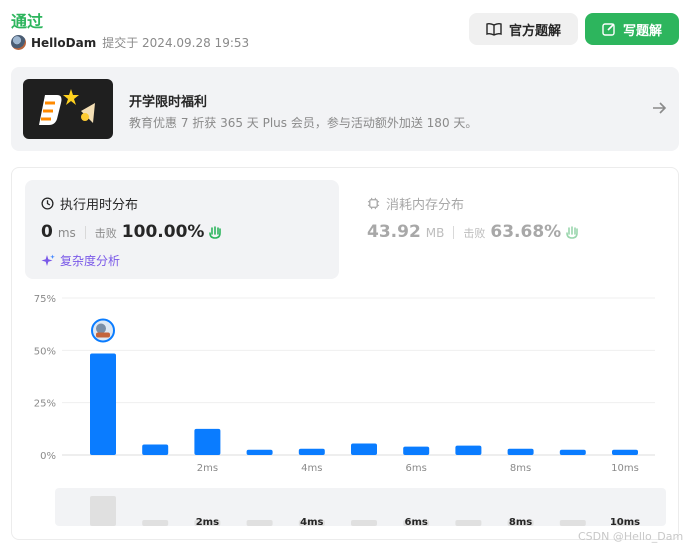 The height and width of the screenshot is (551, 693). What do you see at coordinates (103, 335) in the screenshot?
I see `marker-avatar-body` at bounding box center [103, 335].